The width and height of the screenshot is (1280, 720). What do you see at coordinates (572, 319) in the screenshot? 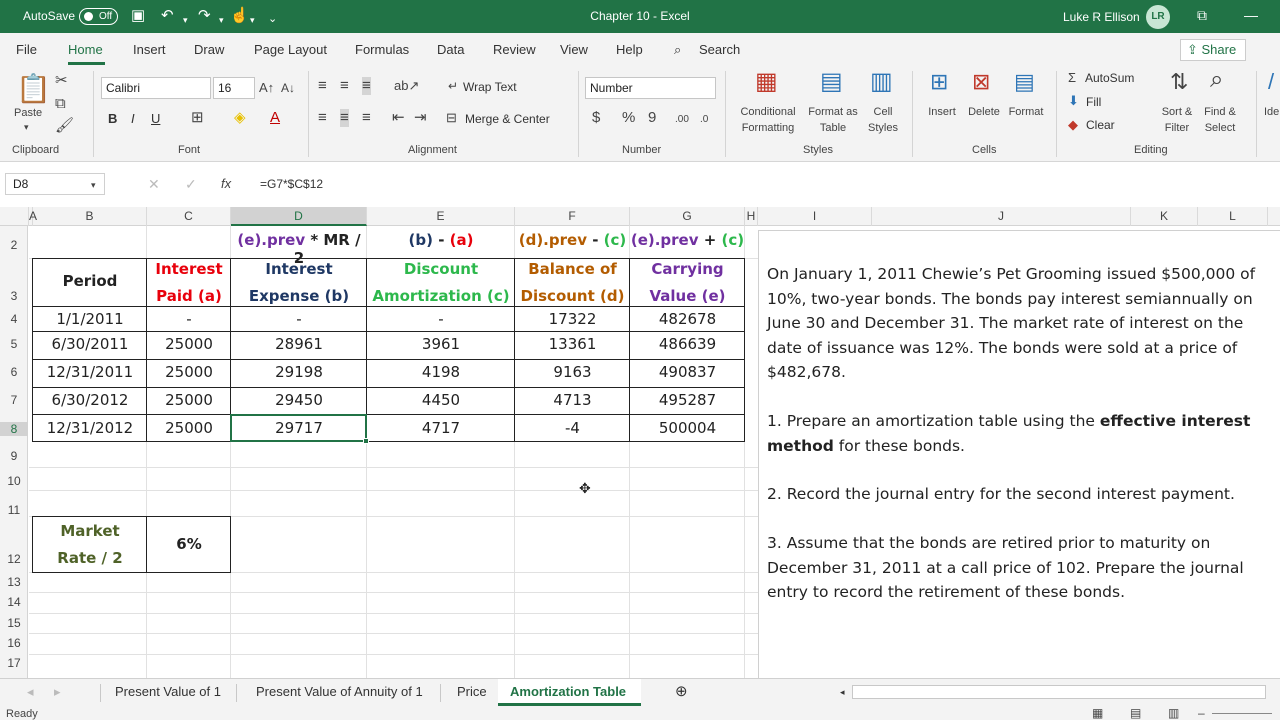
I see `table-cell: 17322` at bounding box center [572, 319].